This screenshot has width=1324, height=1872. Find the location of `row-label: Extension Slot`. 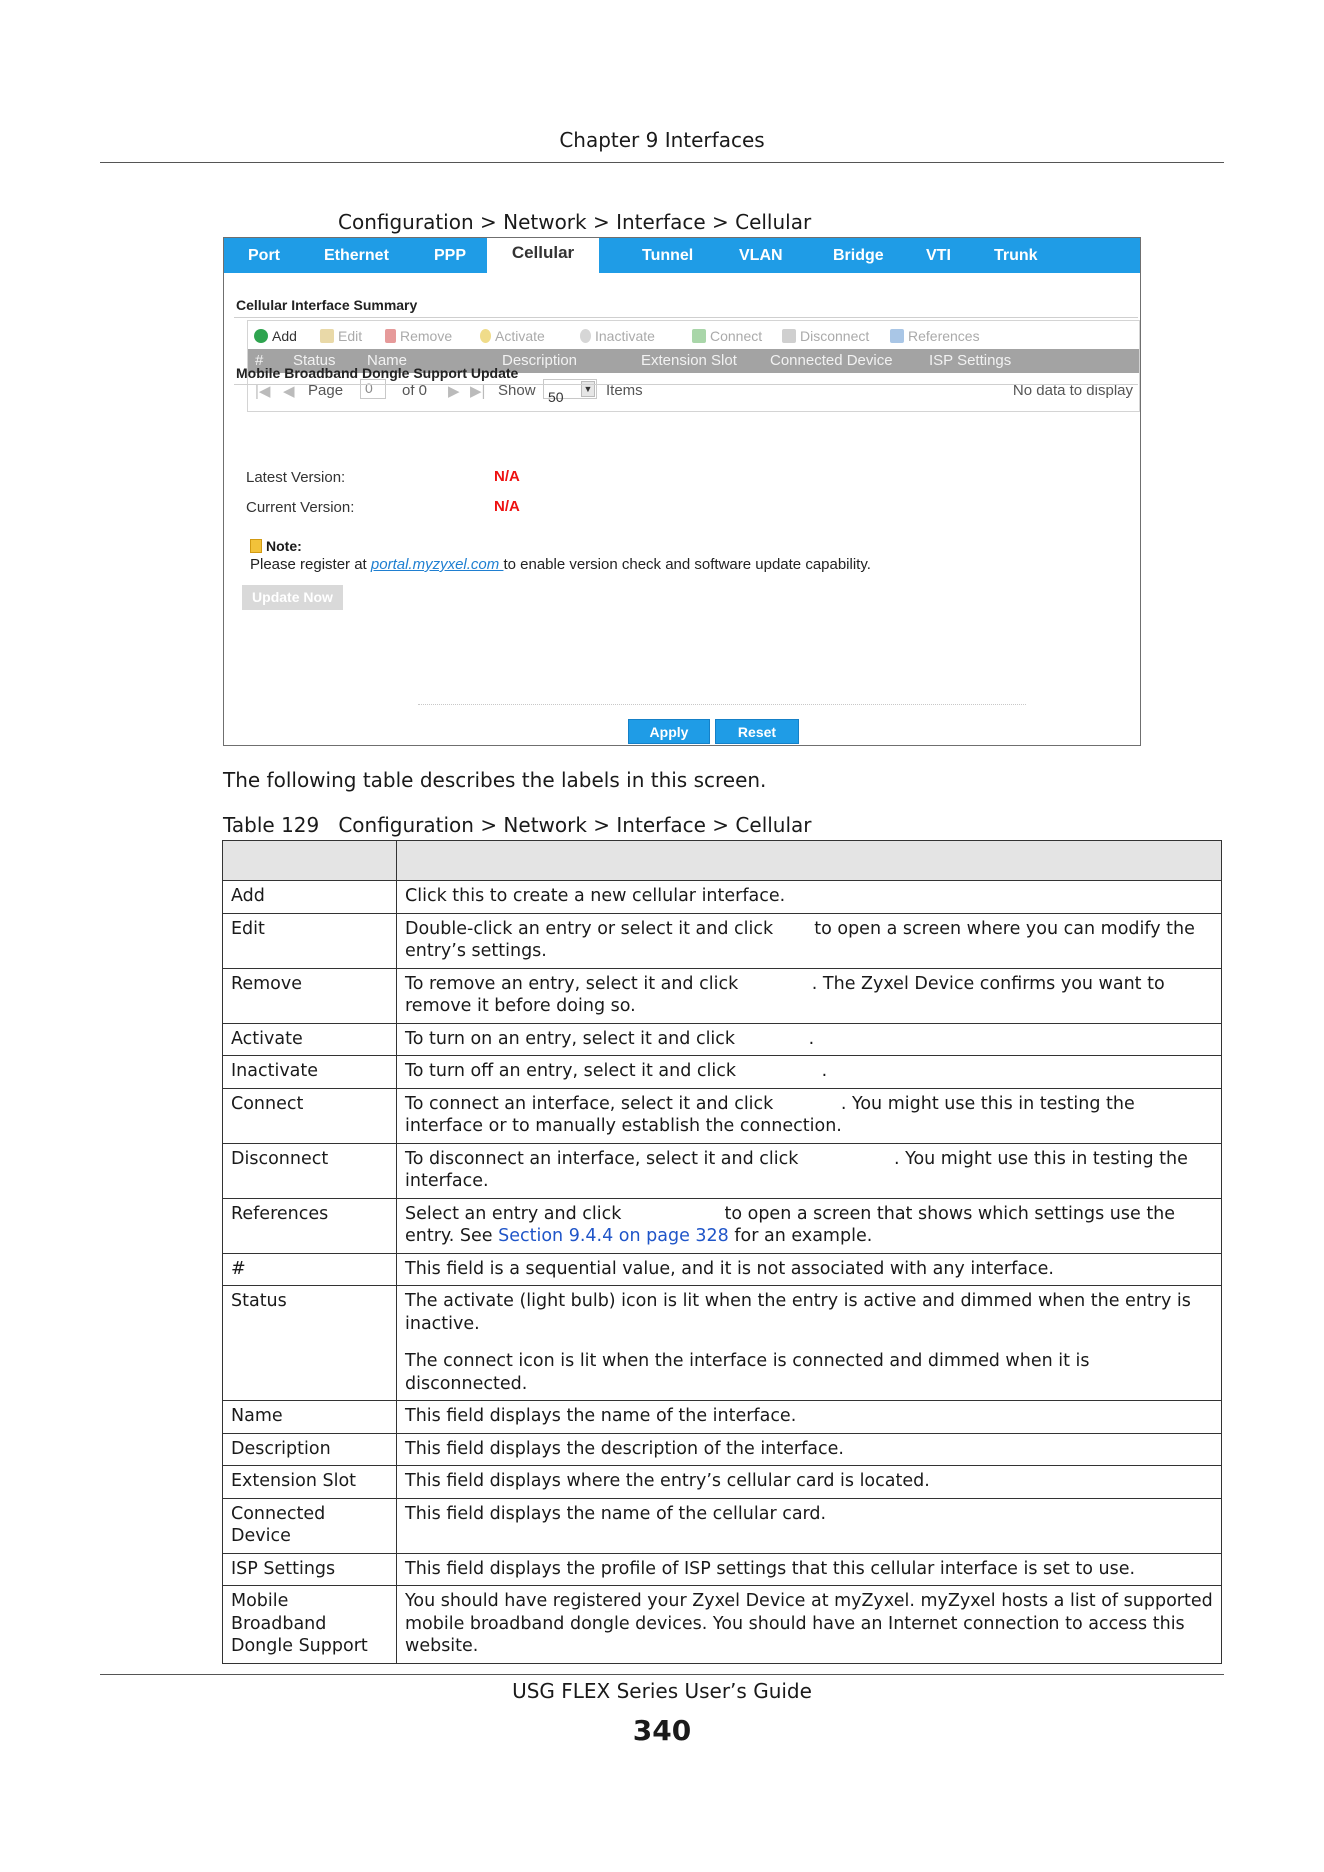

row-label: Extension Slot is located at coordinates (309, 1482).